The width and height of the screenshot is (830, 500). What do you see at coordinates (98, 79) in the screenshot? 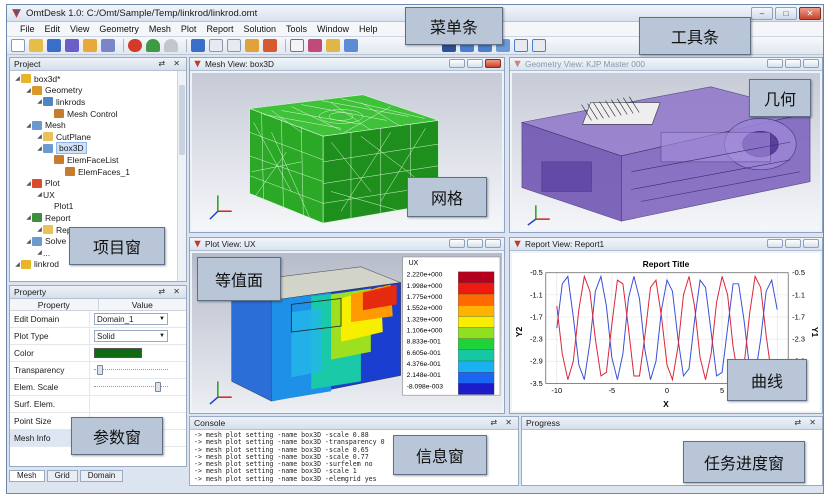
I see `tree-node: ◢ box3d*` at bounding box center [98, 79].